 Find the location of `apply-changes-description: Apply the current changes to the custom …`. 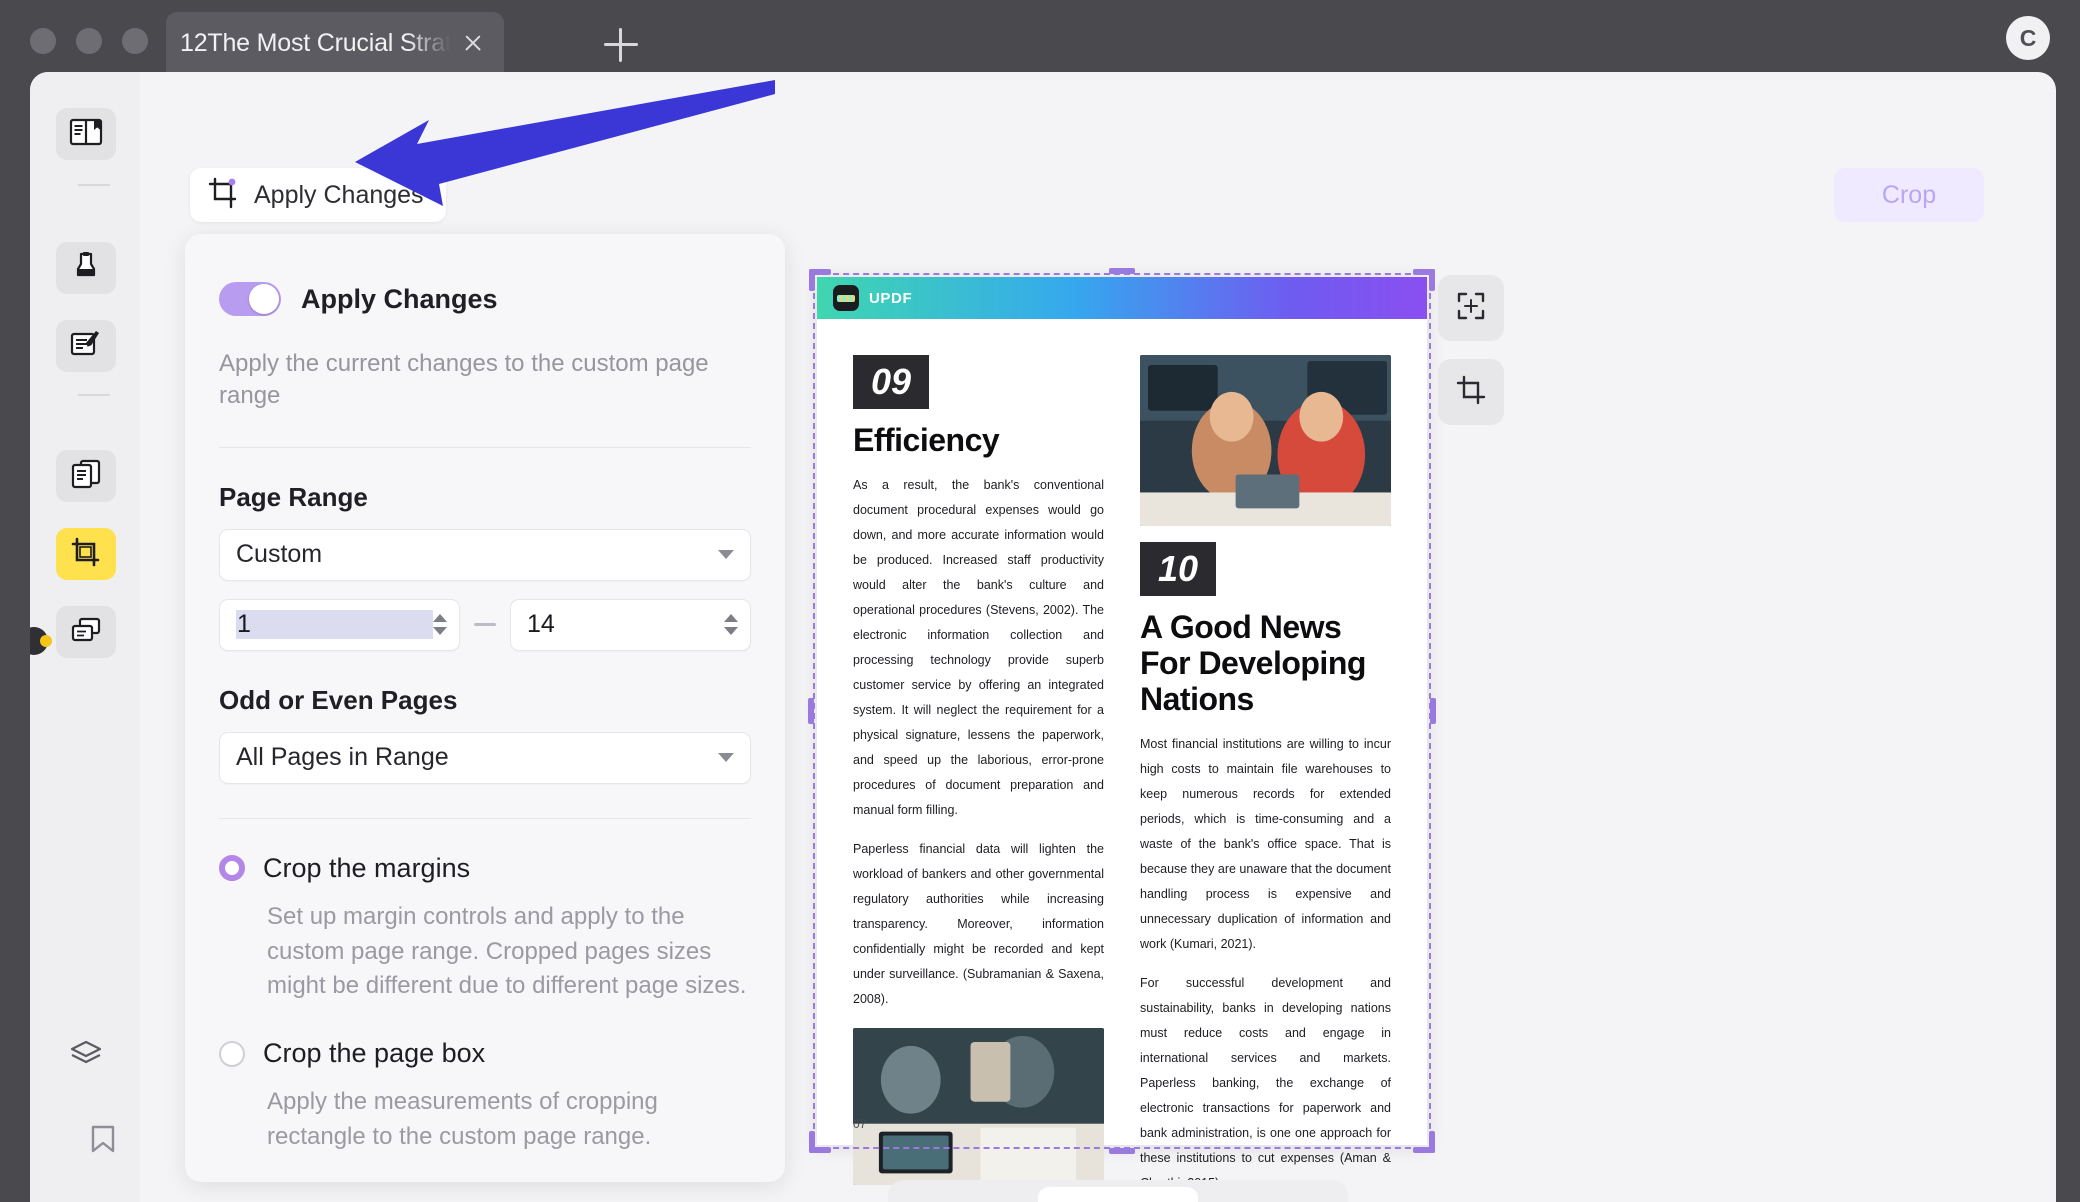

apply-changes-description: Apply the current changes to the custom … is located at coordinates (464, 380).